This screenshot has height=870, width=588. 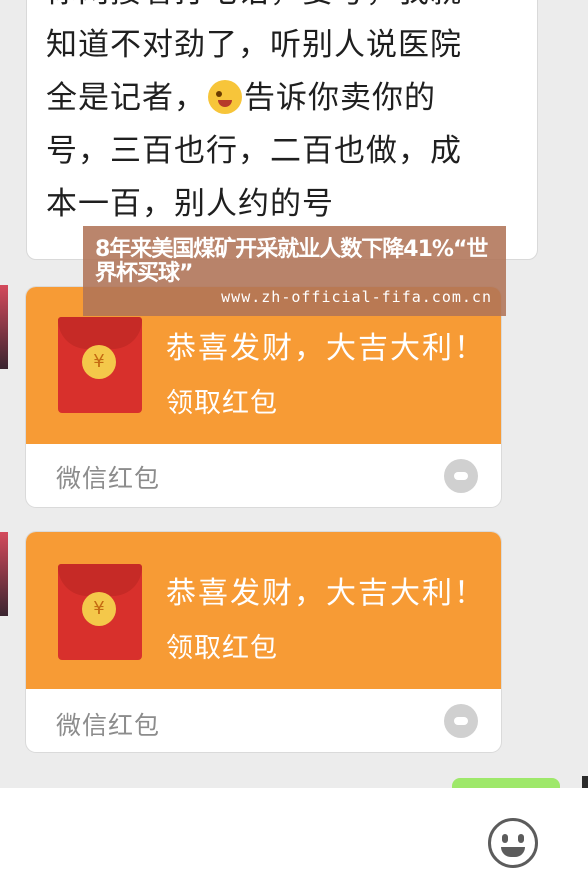 What do you see at coordinates (291, 261) in the screenshot?
I see `overlay-headline: 8年来美国煤矿开采就业人数下降41%“世界杯买球”` at bounding box center [291, 261].